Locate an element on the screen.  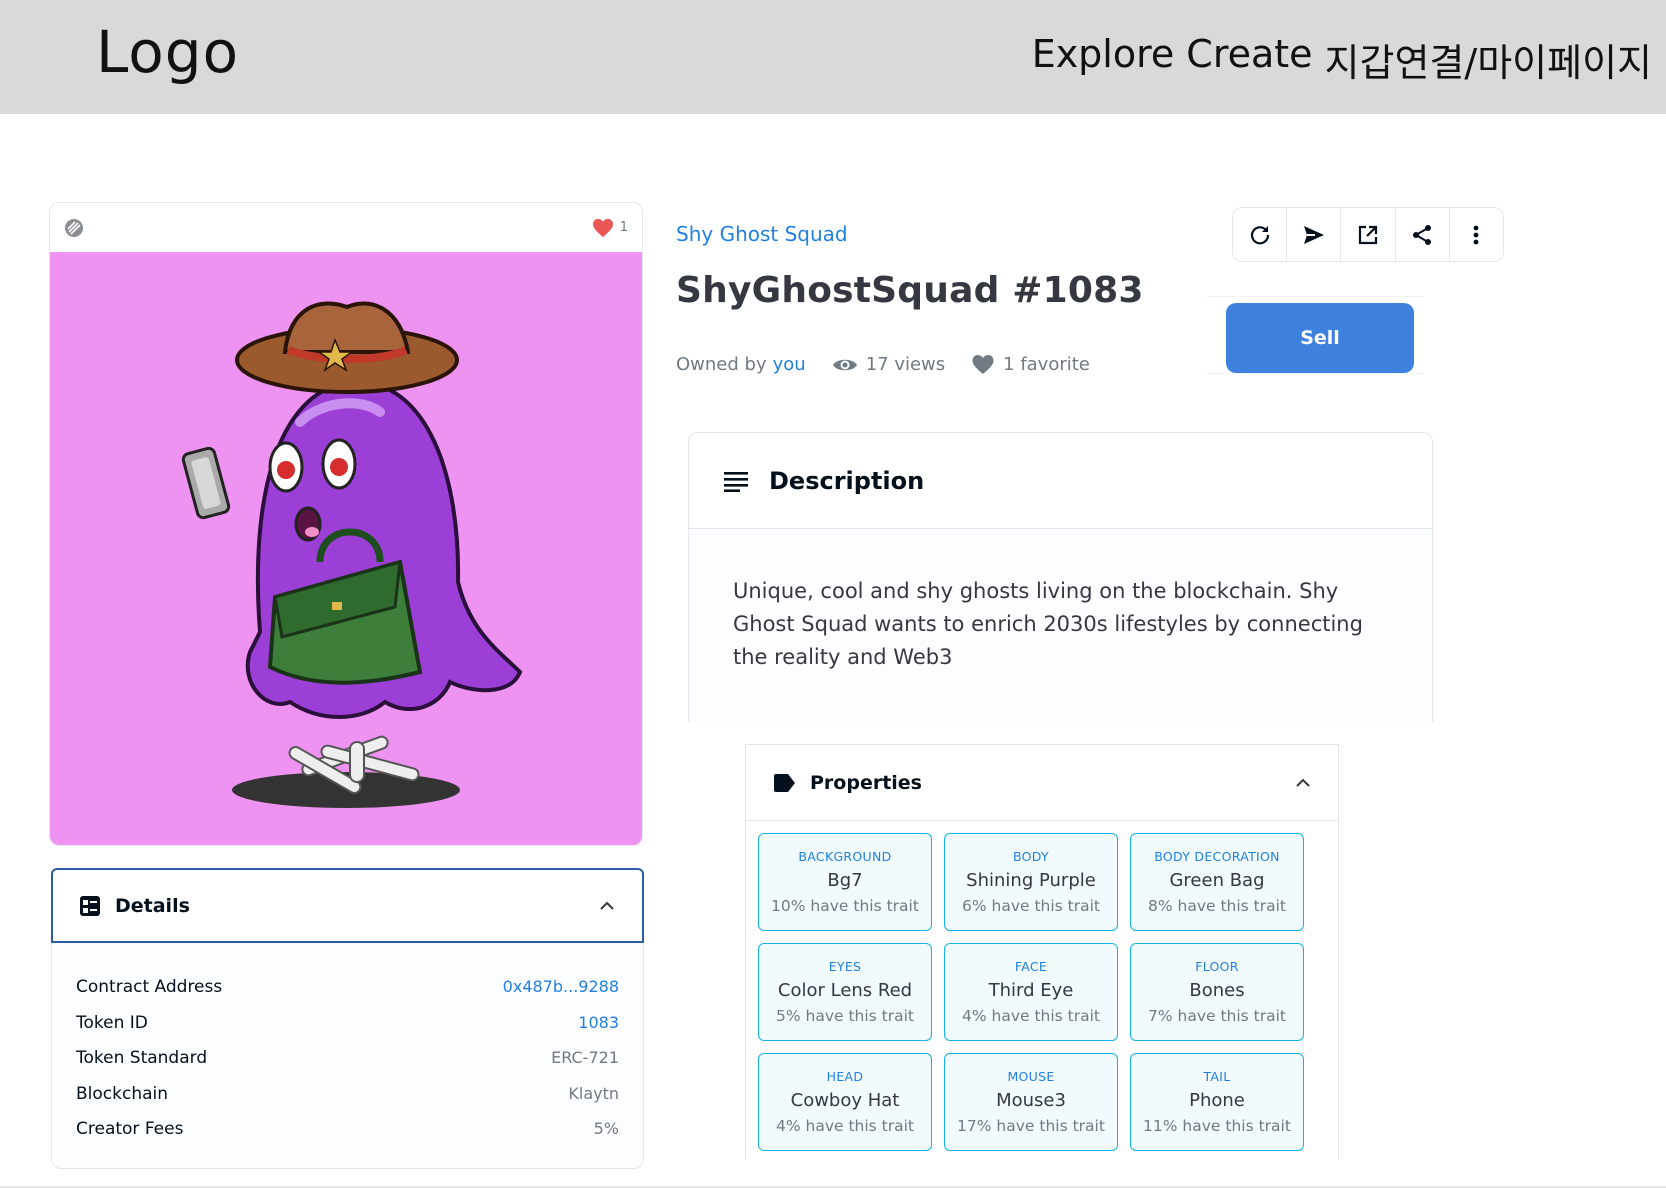
views-stat: 17 views is located at coordinates (888, 364).